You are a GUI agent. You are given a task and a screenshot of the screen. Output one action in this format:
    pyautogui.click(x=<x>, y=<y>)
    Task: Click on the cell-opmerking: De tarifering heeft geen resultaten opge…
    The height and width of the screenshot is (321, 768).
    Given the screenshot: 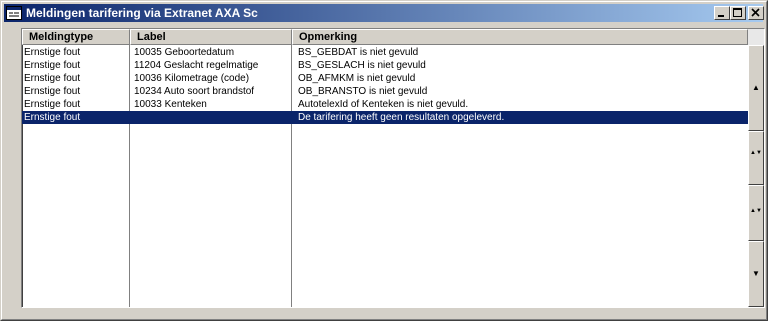 What is the action you would take?
    pyautogui.click(x=401, y=117)
    